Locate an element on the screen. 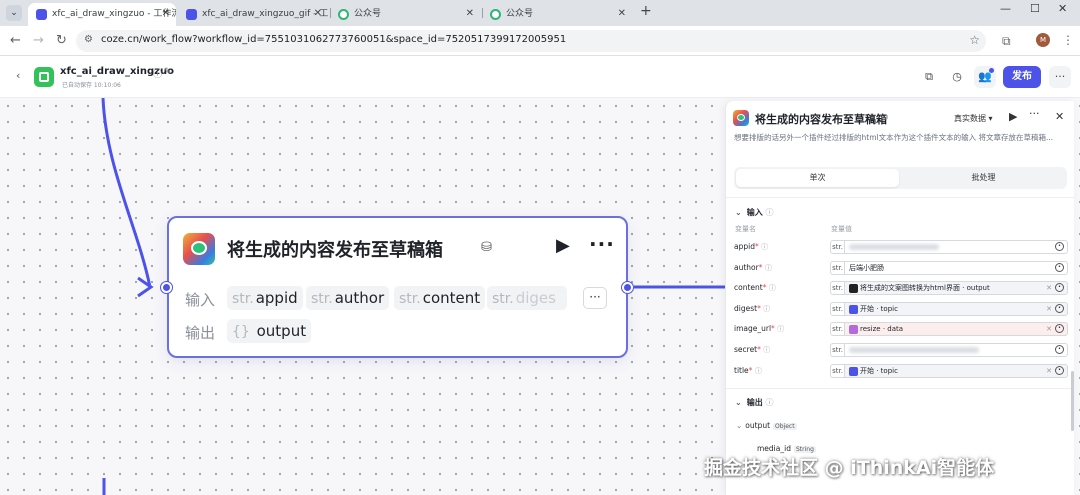  param-label-title: title* ⓘ is located at coordinates (748, 370).